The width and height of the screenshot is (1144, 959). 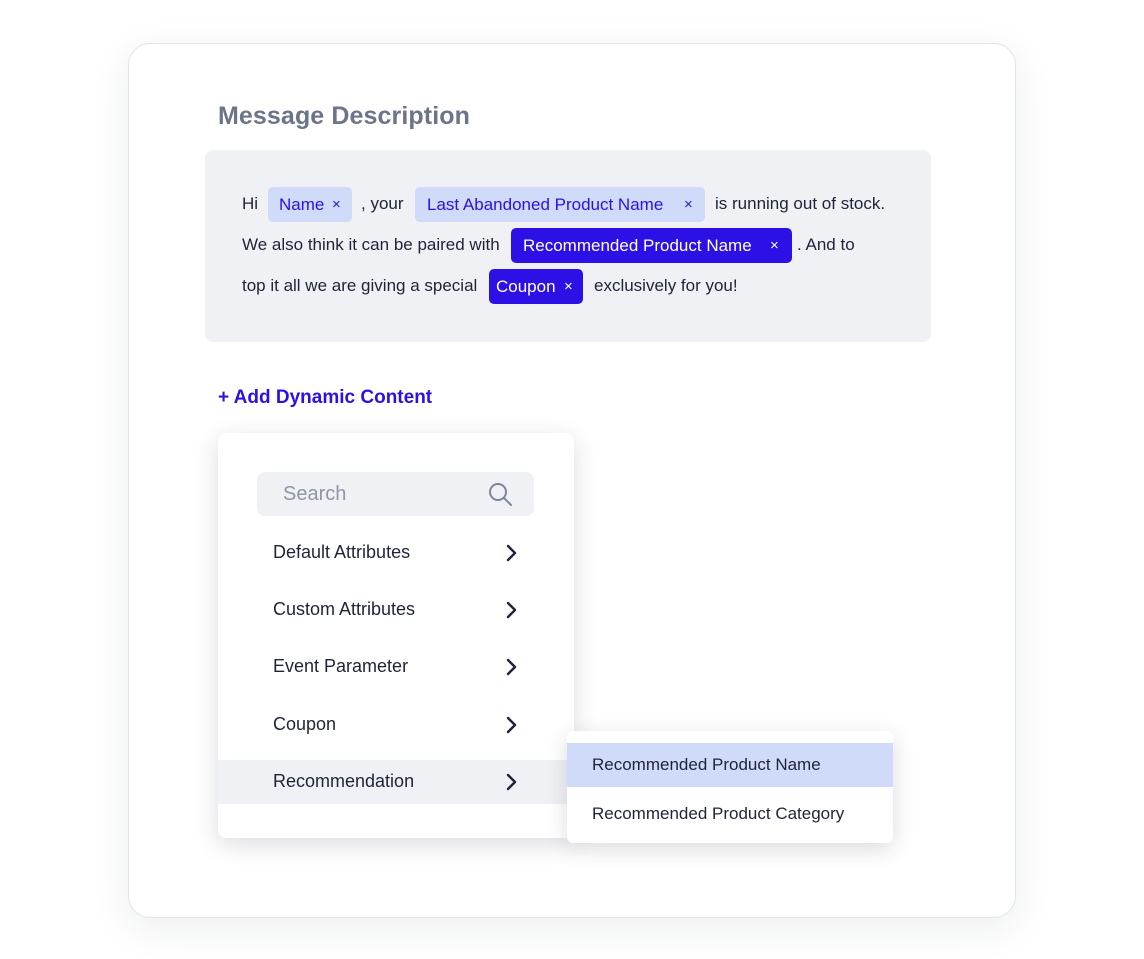 What do you see at coordinates (305, 724) in the screenshot?
I see `menu-item-label: Coupon` at bounding box center [305, 724].